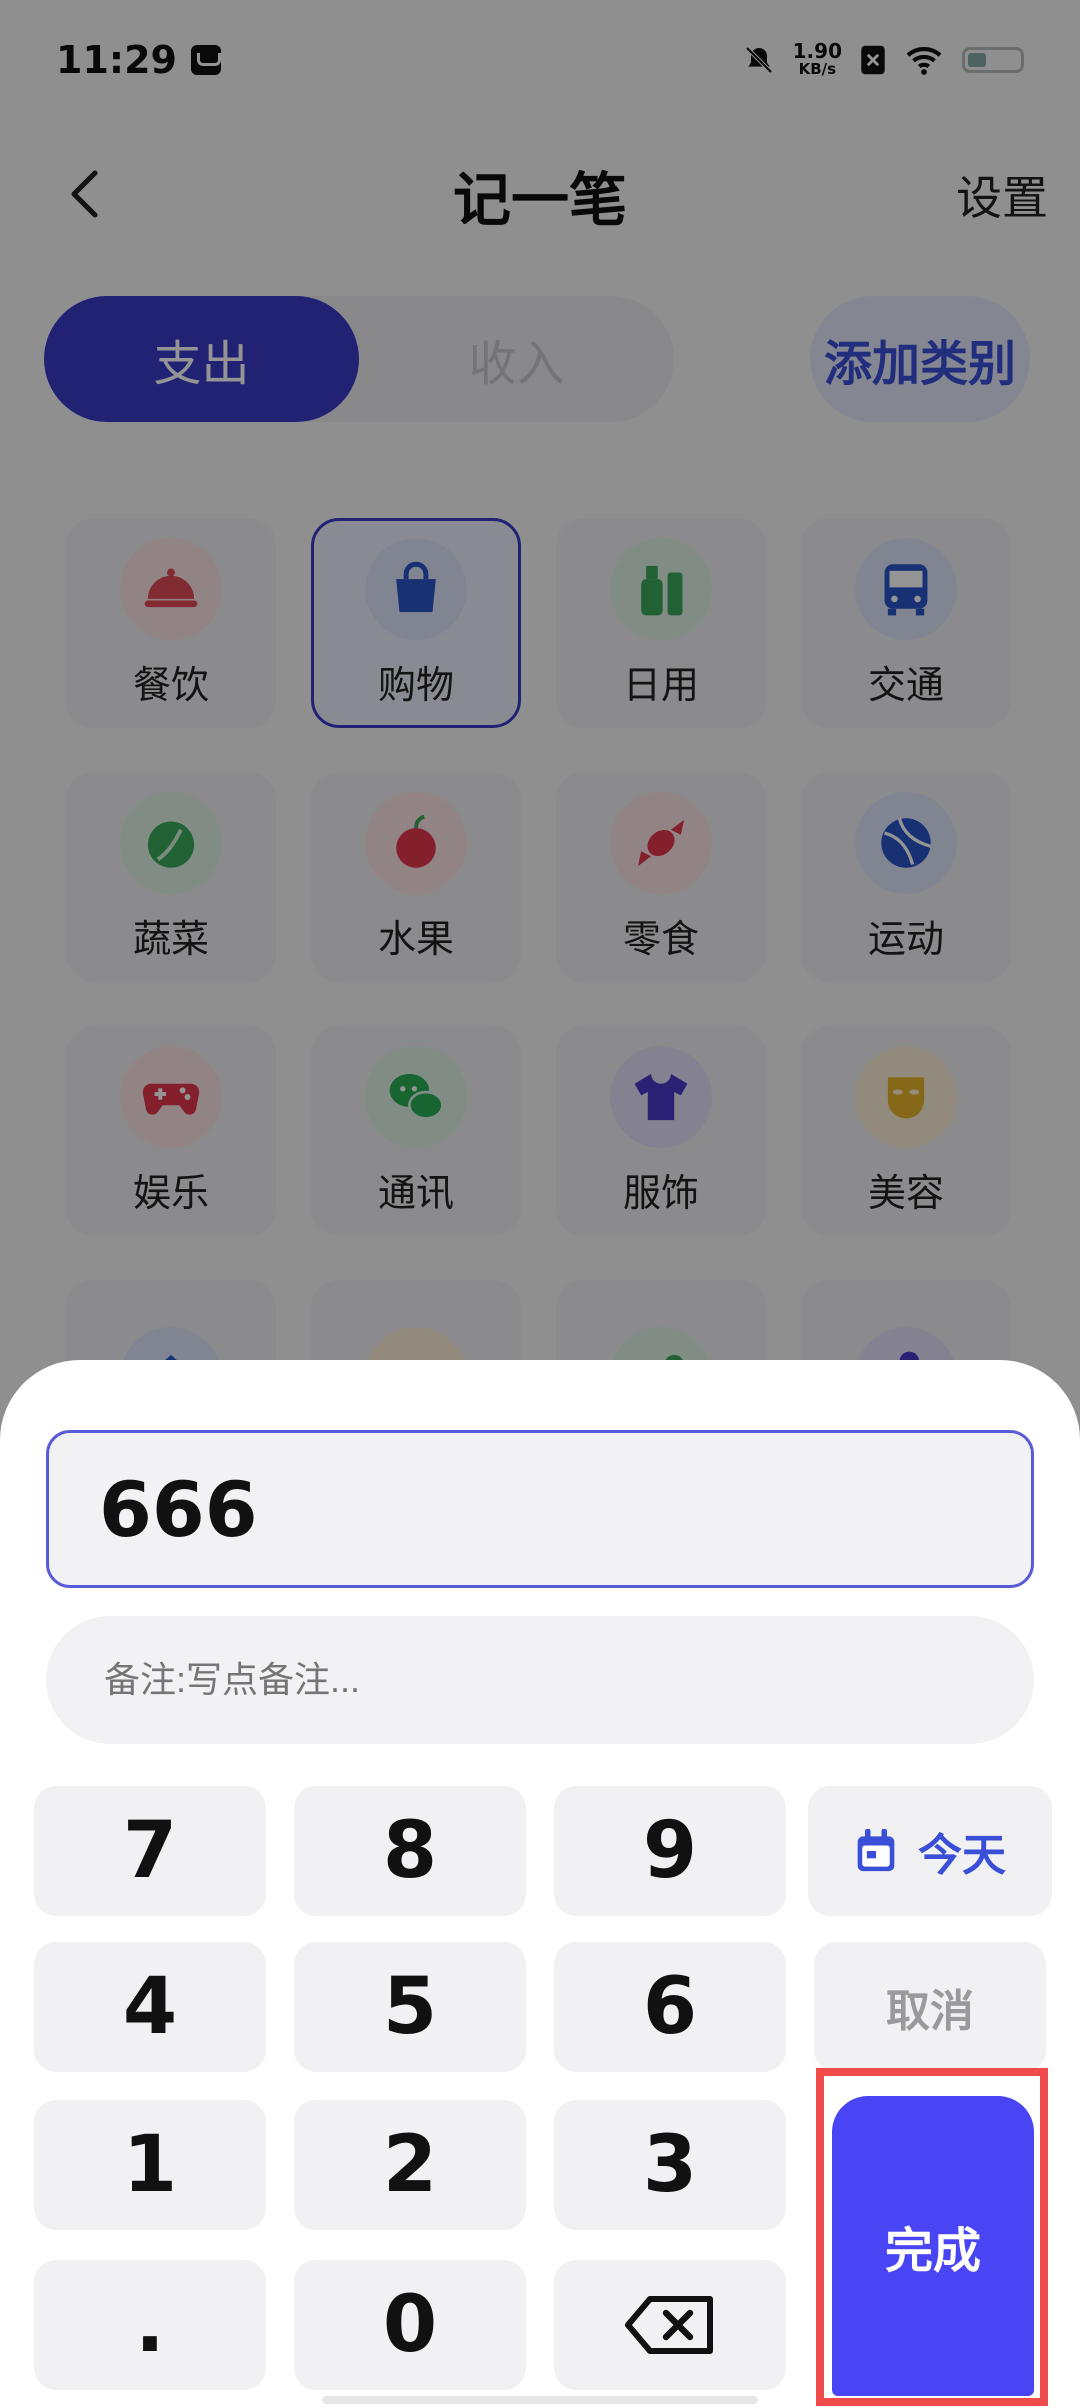  I want to click on backspace-icon, so click(669, 2325).